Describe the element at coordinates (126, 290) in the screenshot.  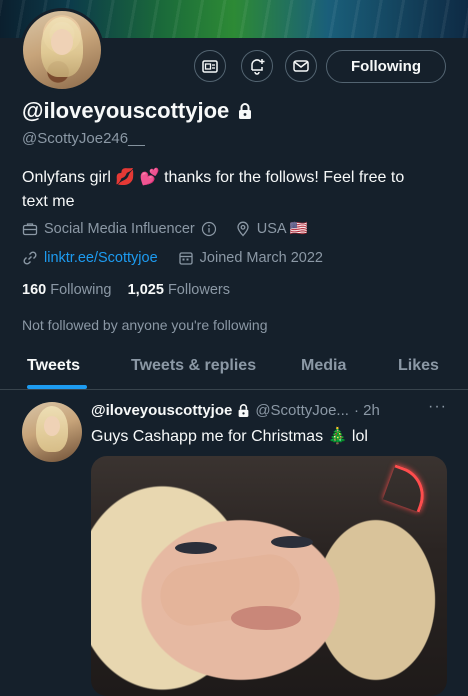
I see `follow-counts: 160 Following 1,025 Followers` at that location.